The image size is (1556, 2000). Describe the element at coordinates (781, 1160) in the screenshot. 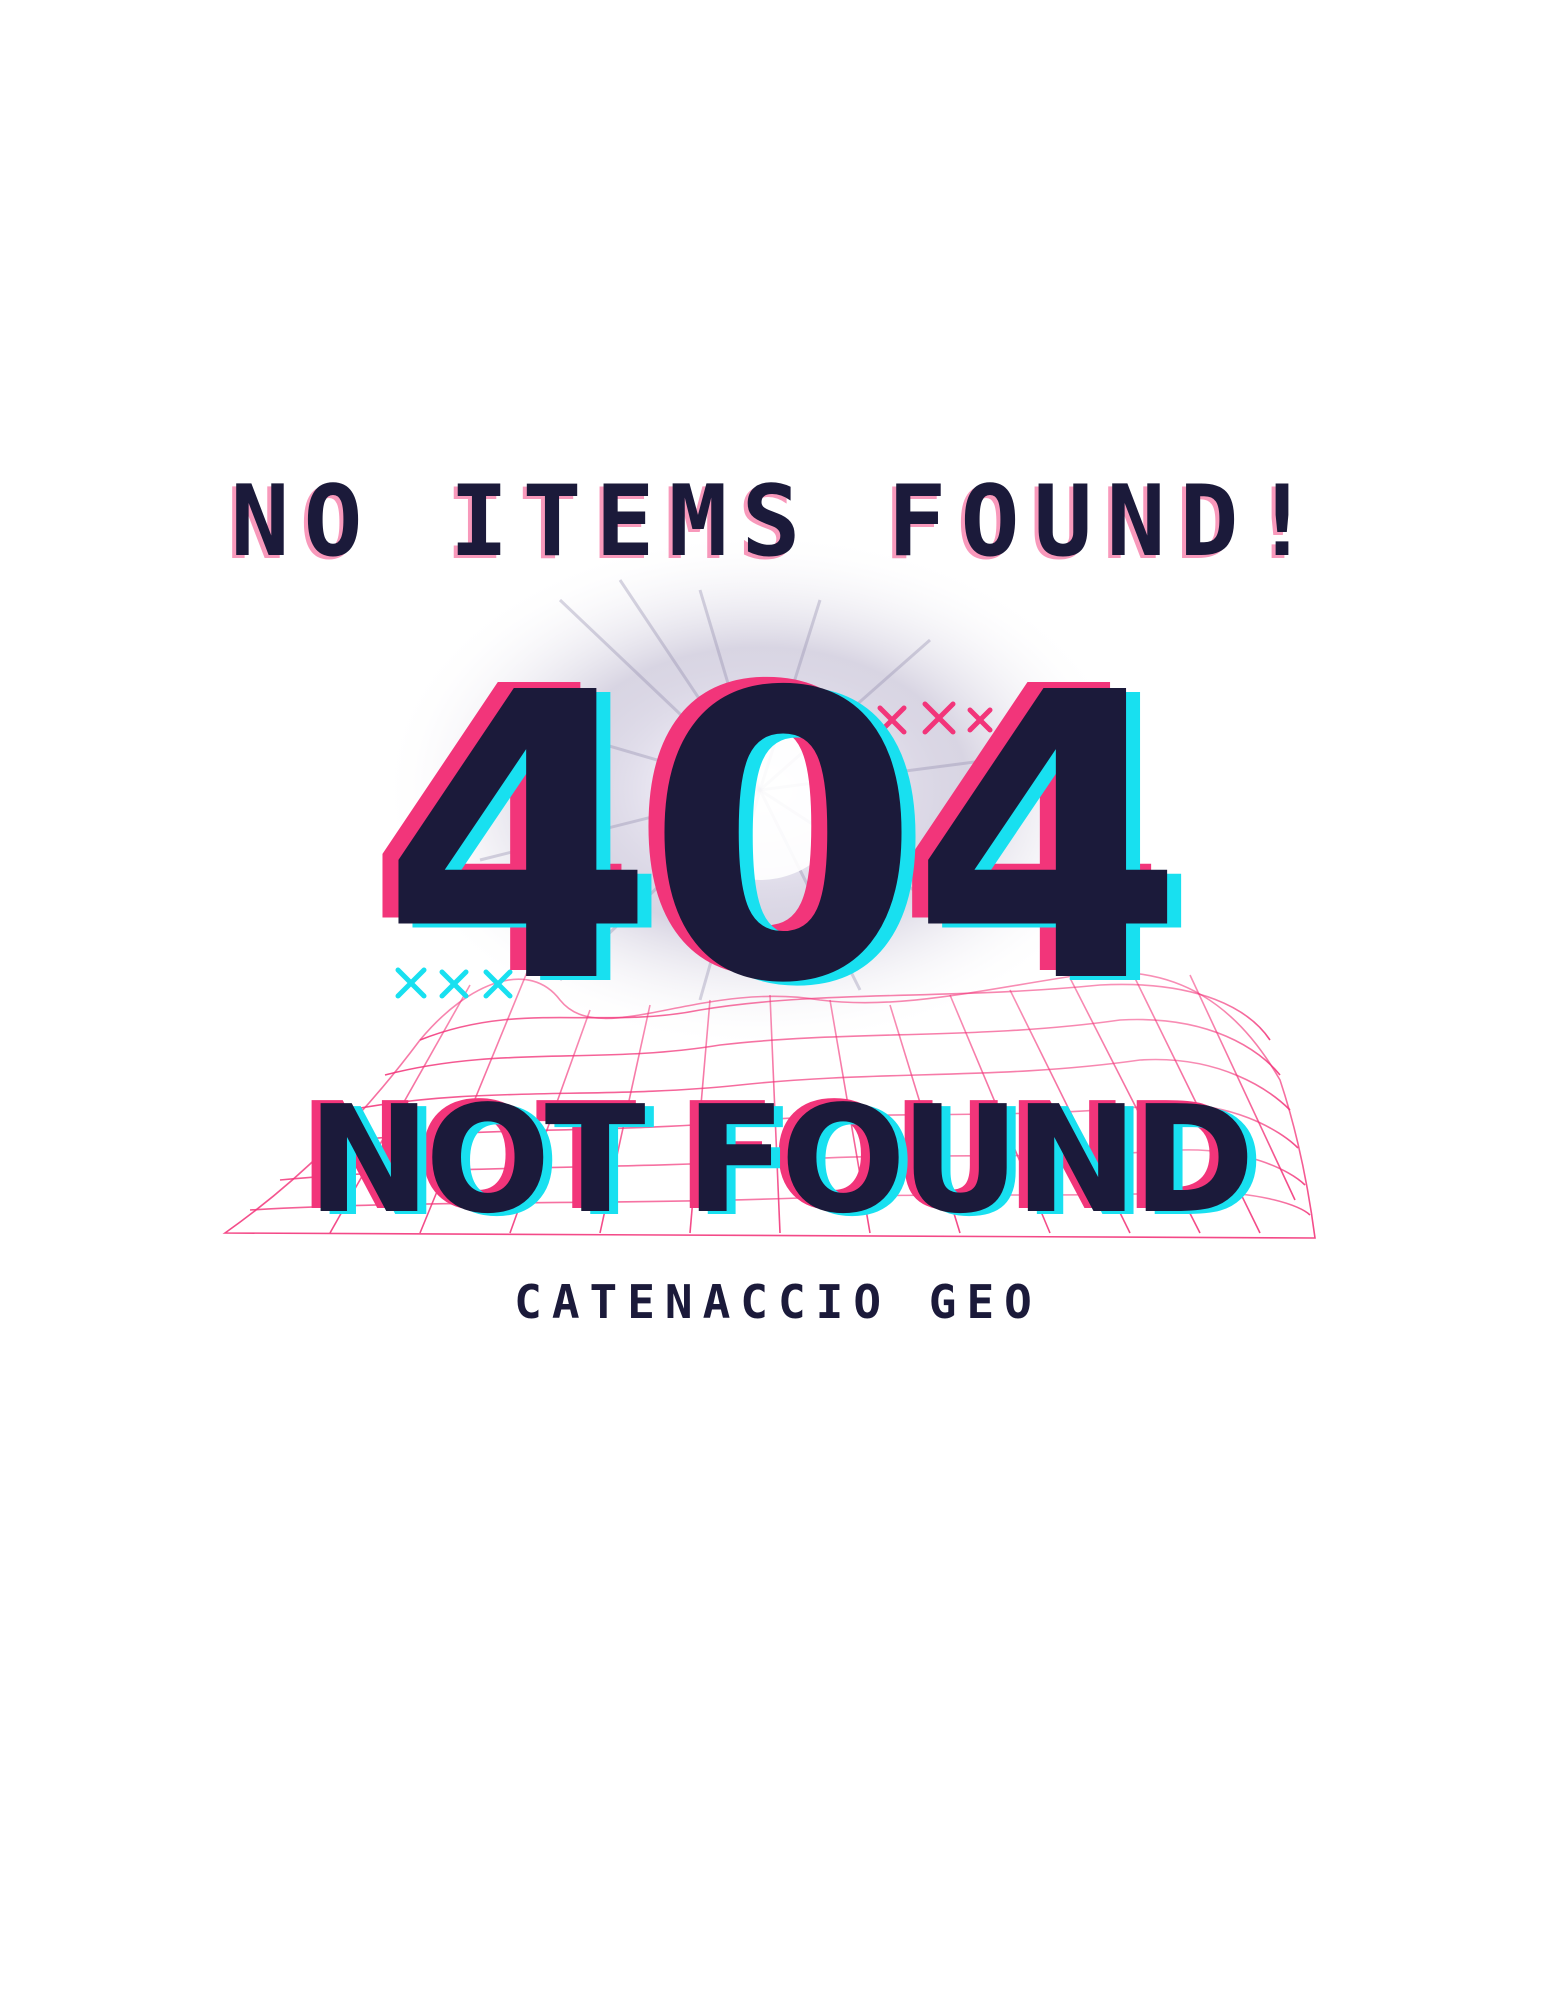

I see `subtitle-text: NOT FOUND` at that location.